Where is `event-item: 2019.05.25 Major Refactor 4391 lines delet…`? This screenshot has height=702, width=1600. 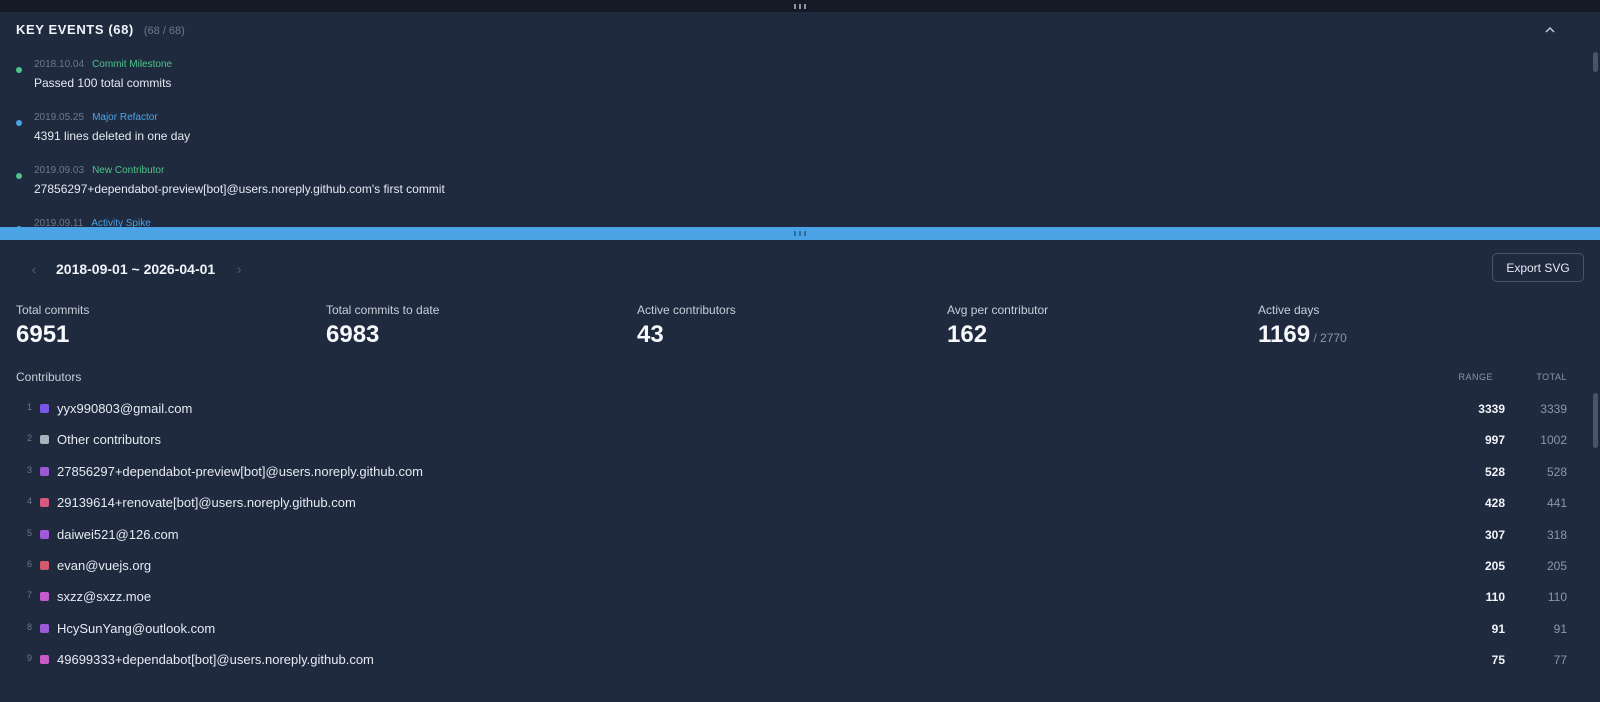 event-item: 2019.05.25 Major Refactor 4391 lines delet… is located at coordinates (466, 126).